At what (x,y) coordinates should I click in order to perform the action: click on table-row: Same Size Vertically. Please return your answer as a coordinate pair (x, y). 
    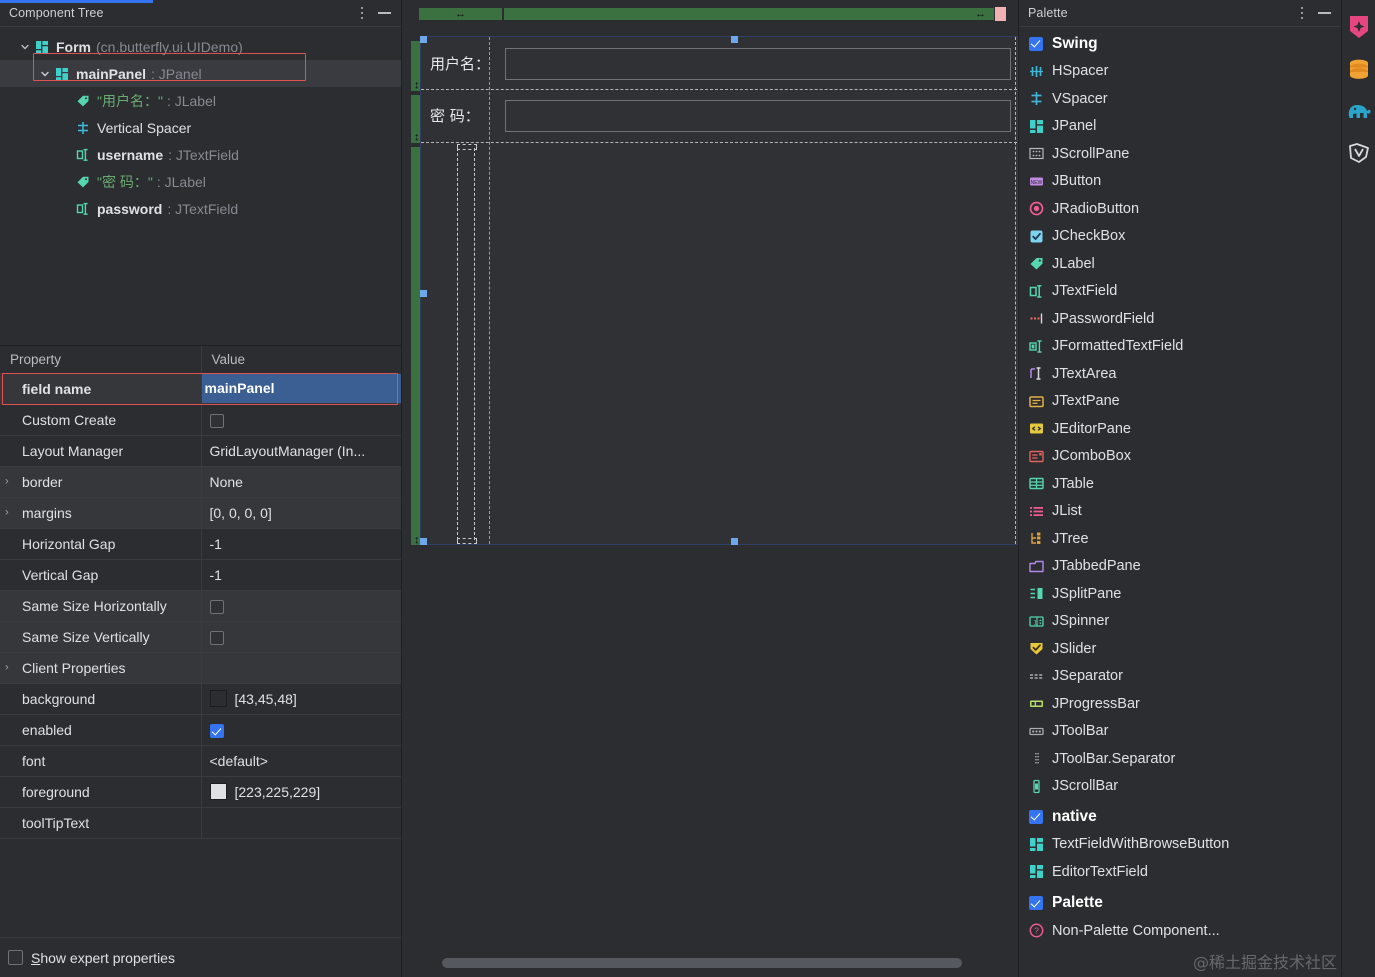
    Looking at the image, I should click on (200, 637).